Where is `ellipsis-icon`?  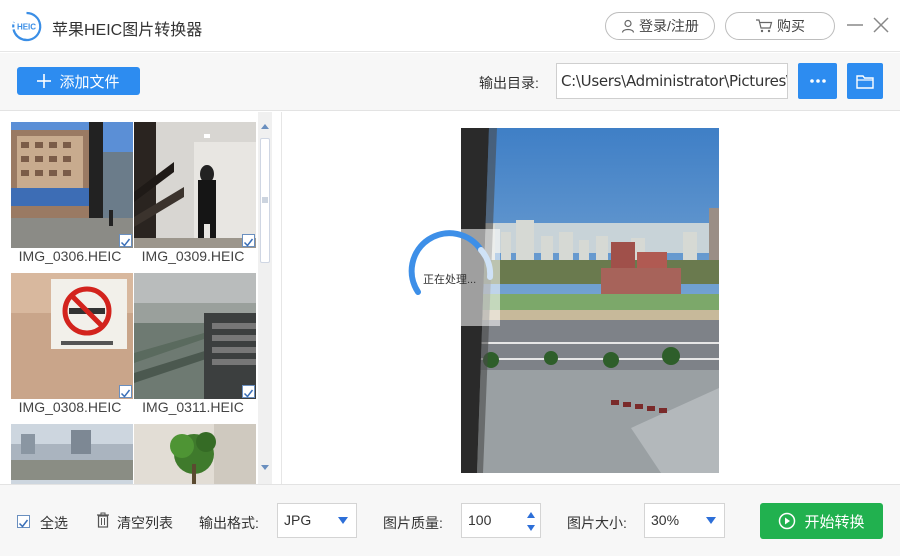 ellipsis-icon is located at coordinates (817, 81).